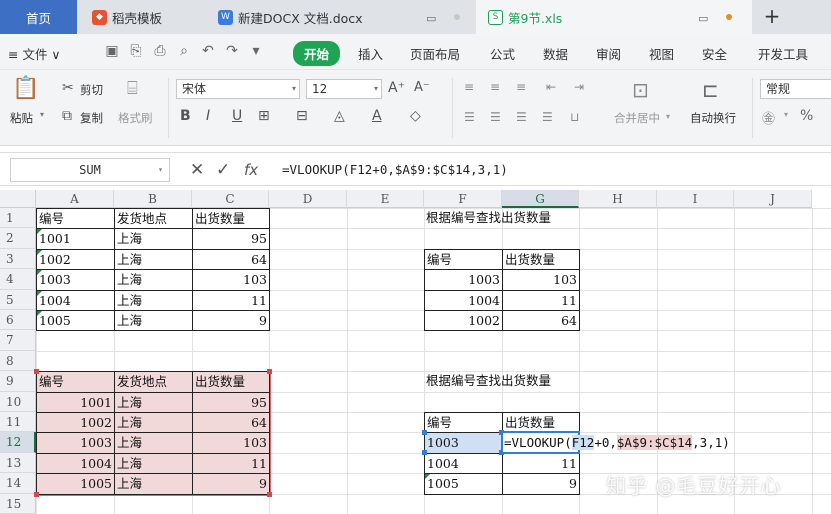  I want to click on column-header-c: C, so click(230, 199).